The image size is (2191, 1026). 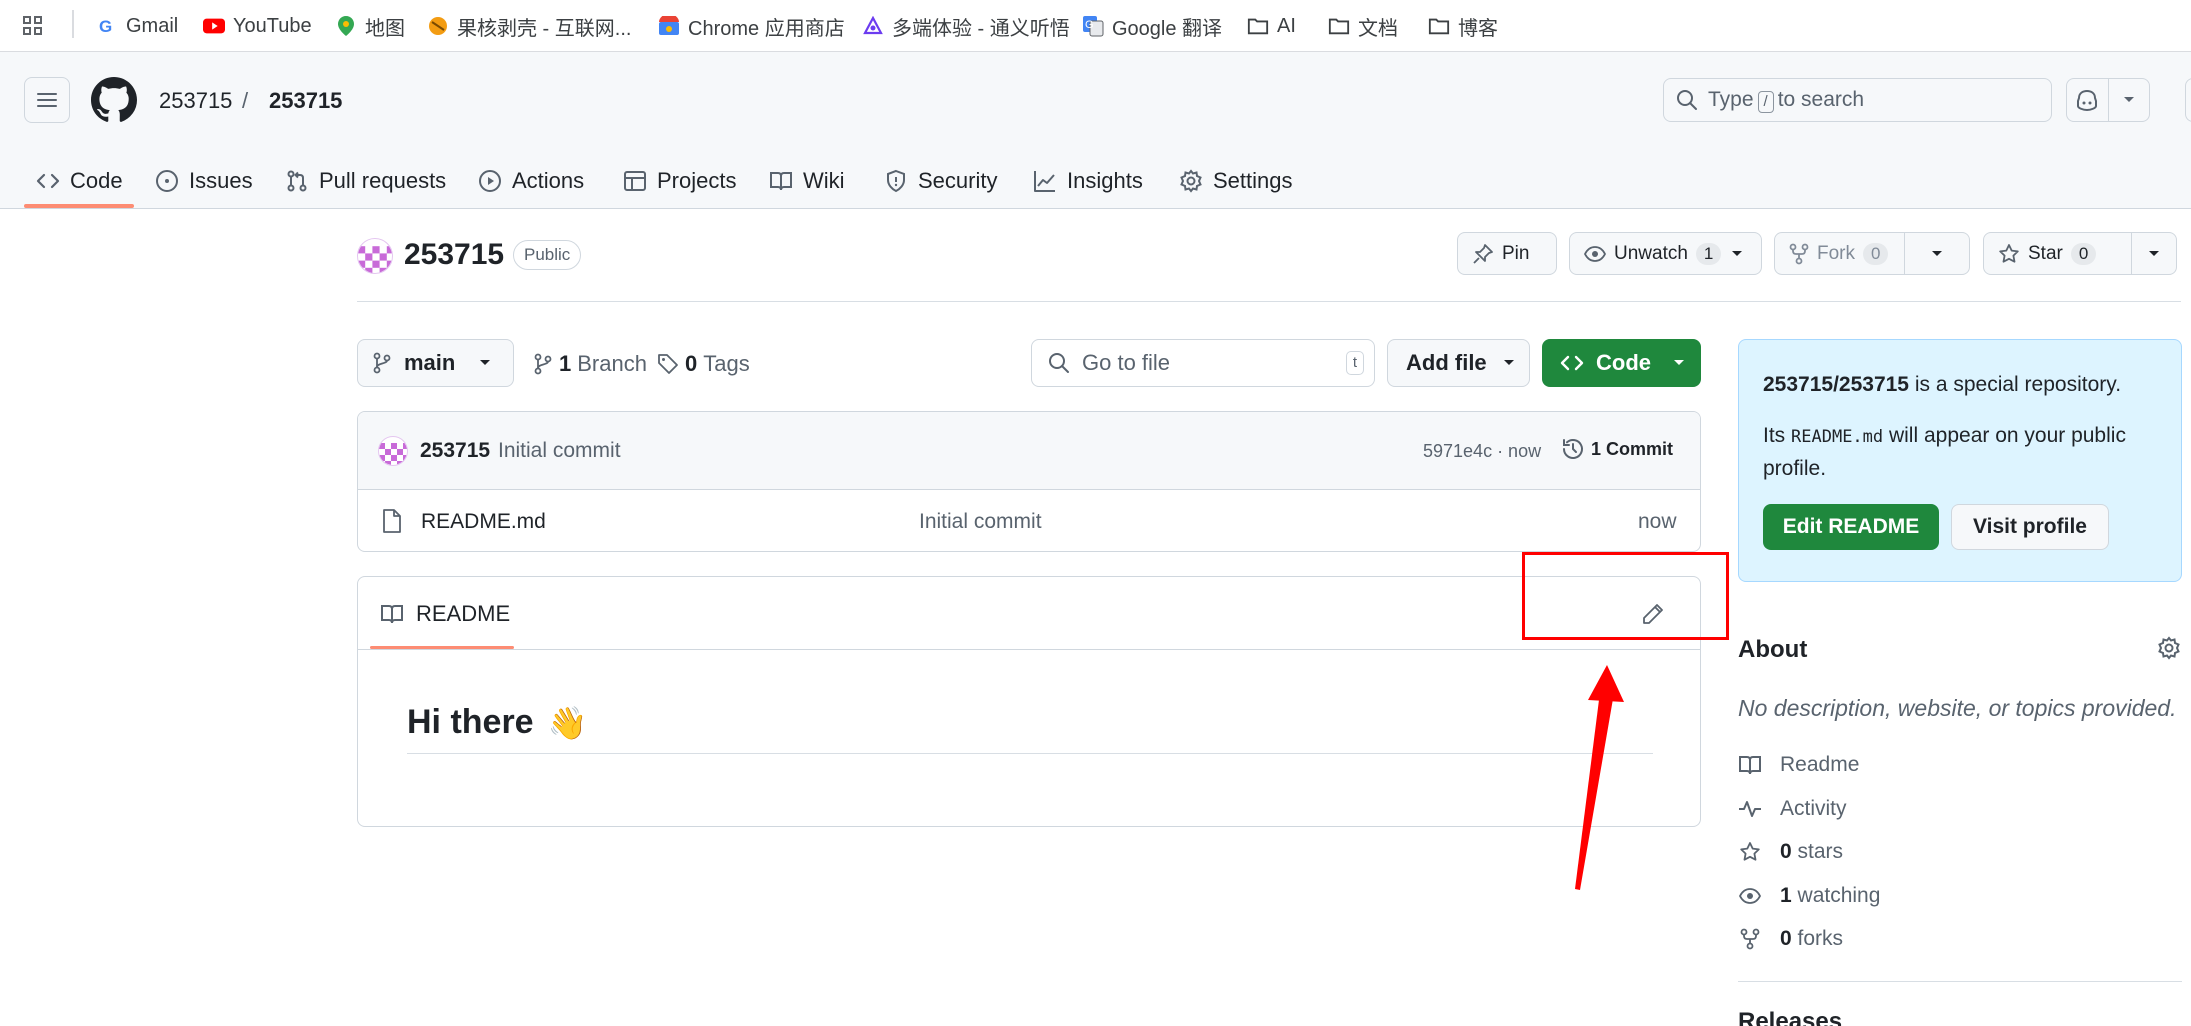 I want to click on commit-author-avatar, so click(x=393, y=451).